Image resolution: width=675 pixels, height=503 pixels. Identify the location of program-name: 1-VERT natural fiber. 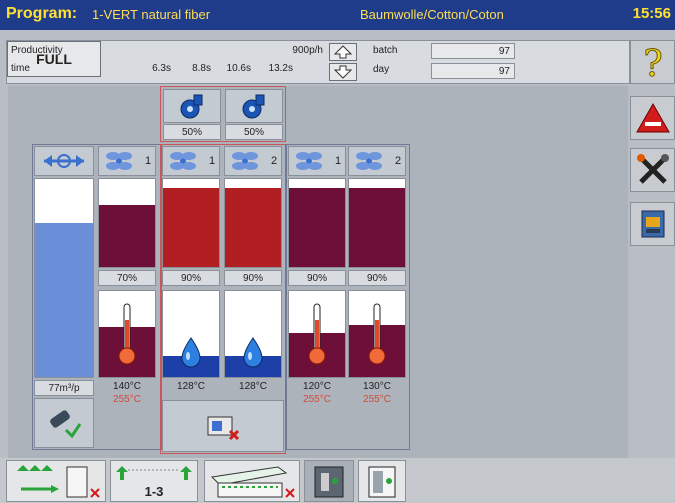
(151, 14).